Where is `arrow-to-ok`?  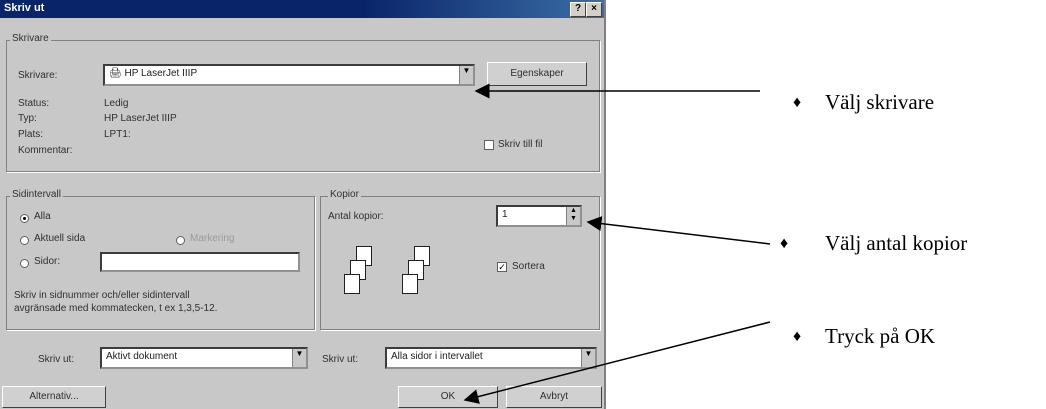
arrow-to-ok is located at coordinates (617, 362).